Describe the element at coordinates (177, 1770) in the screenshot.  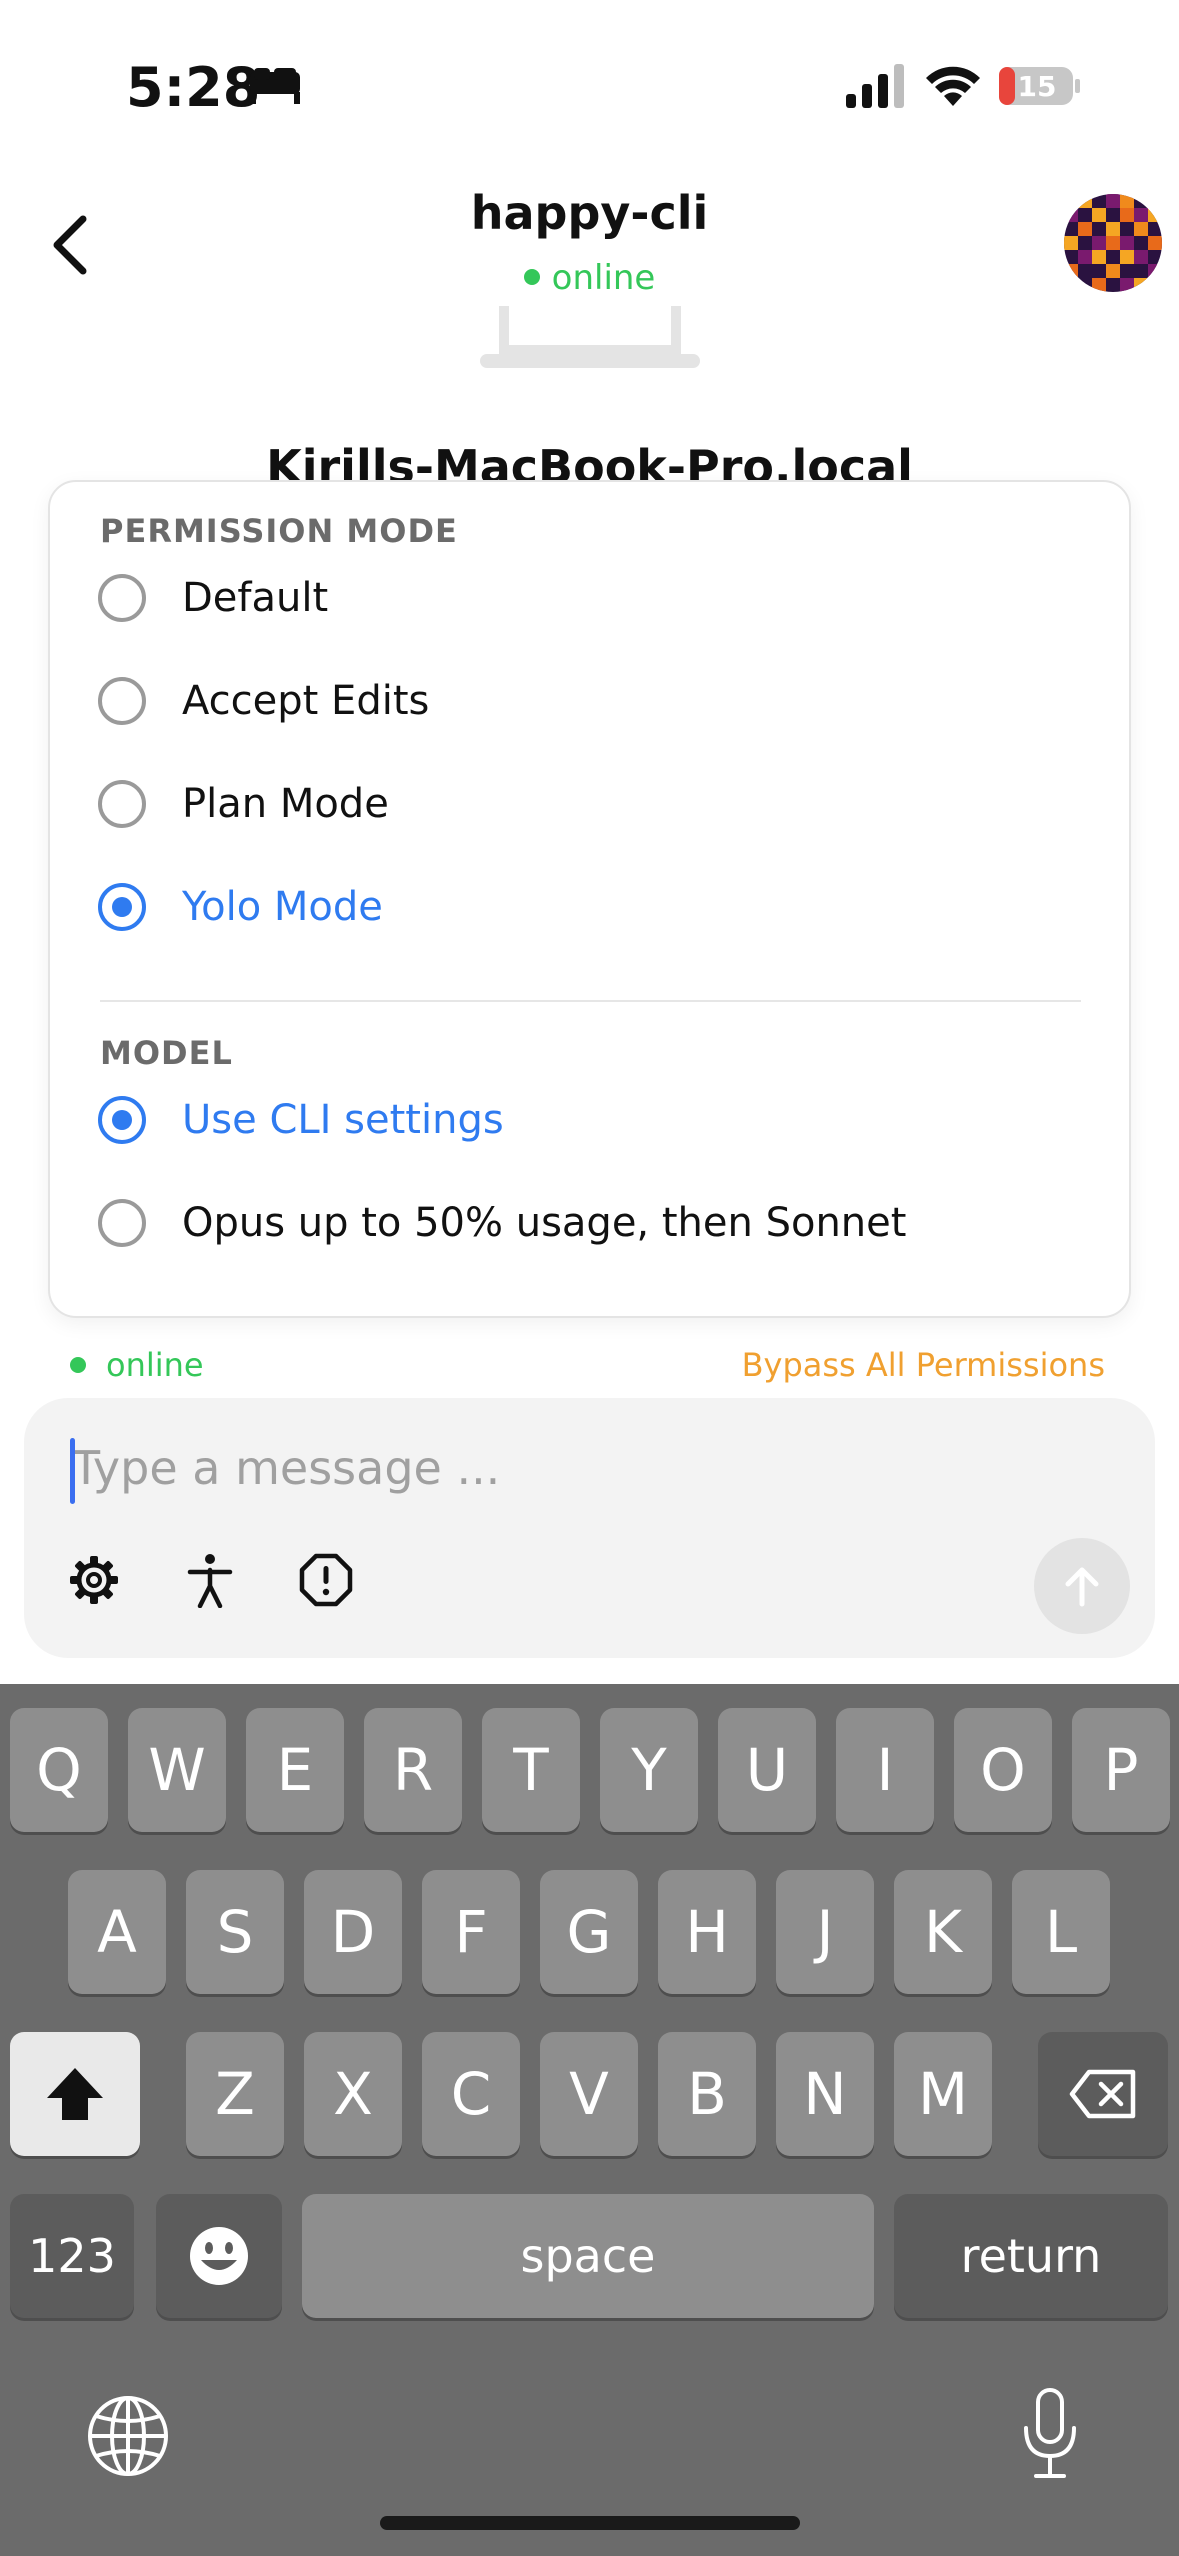
I see `key-w: W` at that location.